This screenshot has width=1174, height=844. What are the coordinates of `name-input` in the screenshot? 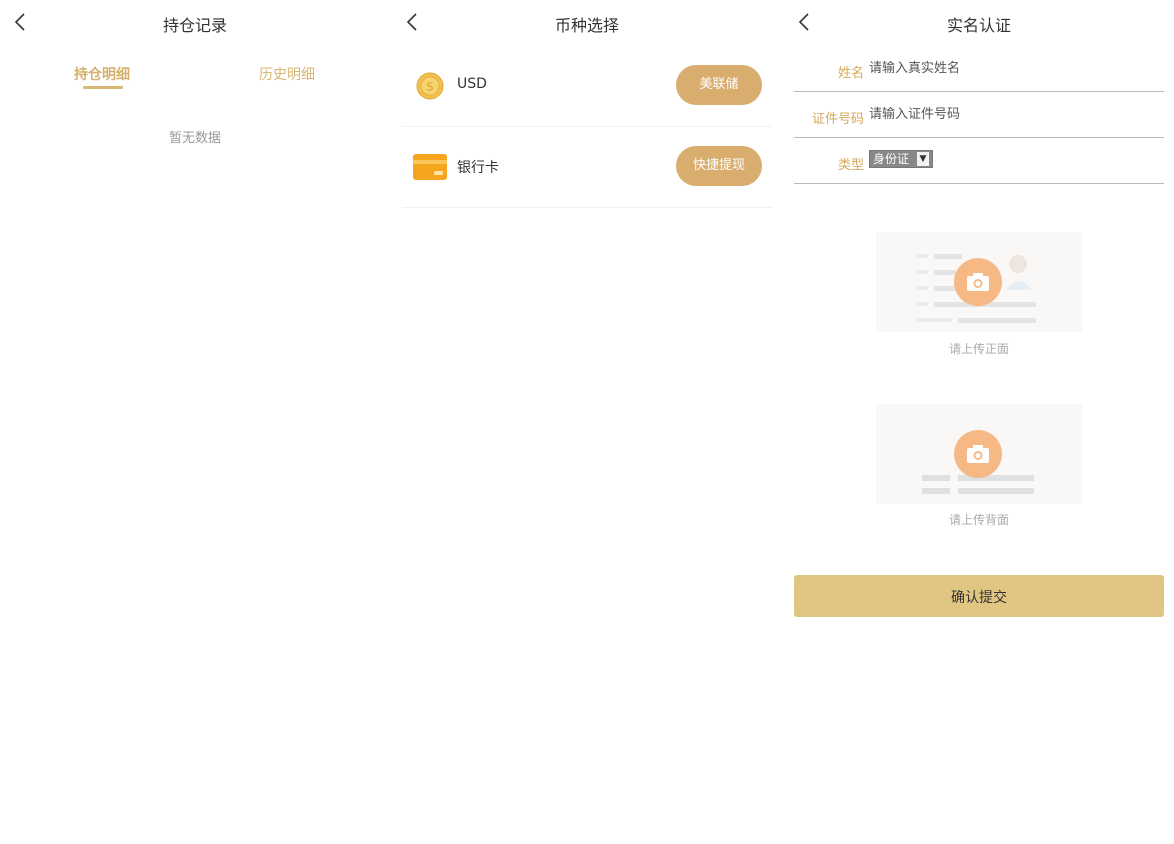 It's located at (1014, 68).